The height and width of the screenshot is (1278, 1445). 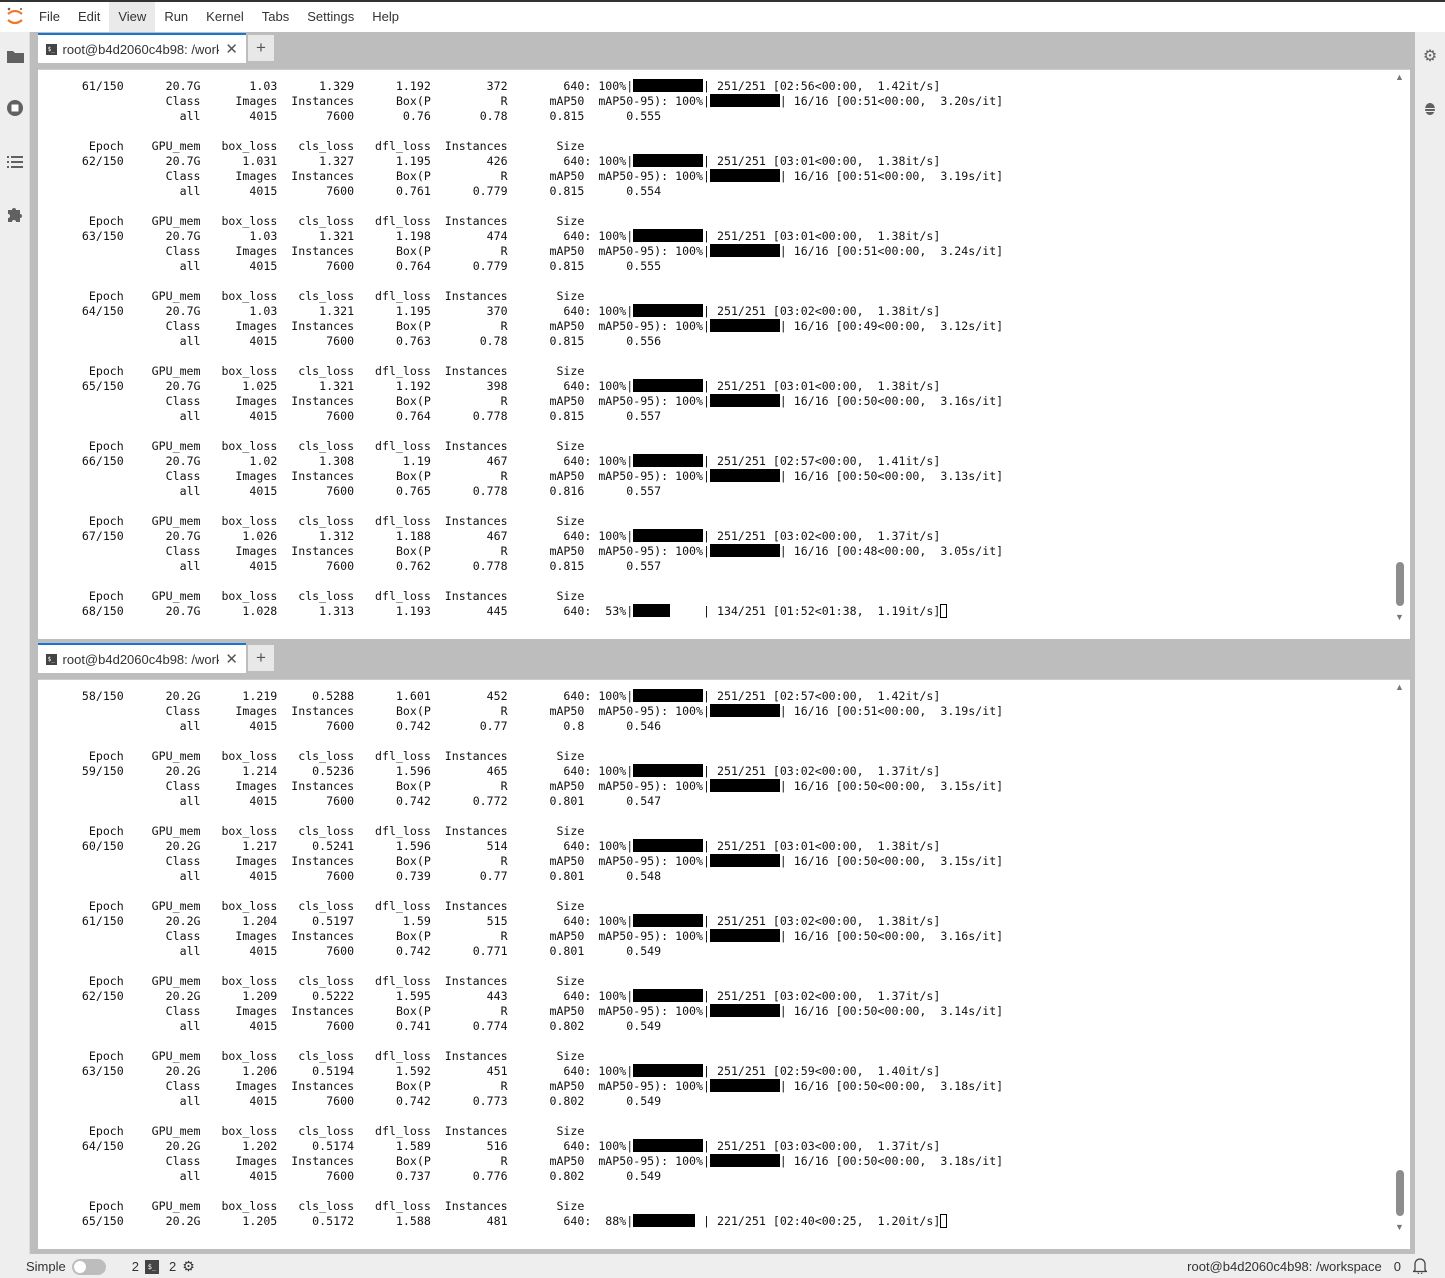 What do you see at coordinates (413, 936) in the screenshot?
I see `column-header: Box(P` at bounding box center [413, 936].